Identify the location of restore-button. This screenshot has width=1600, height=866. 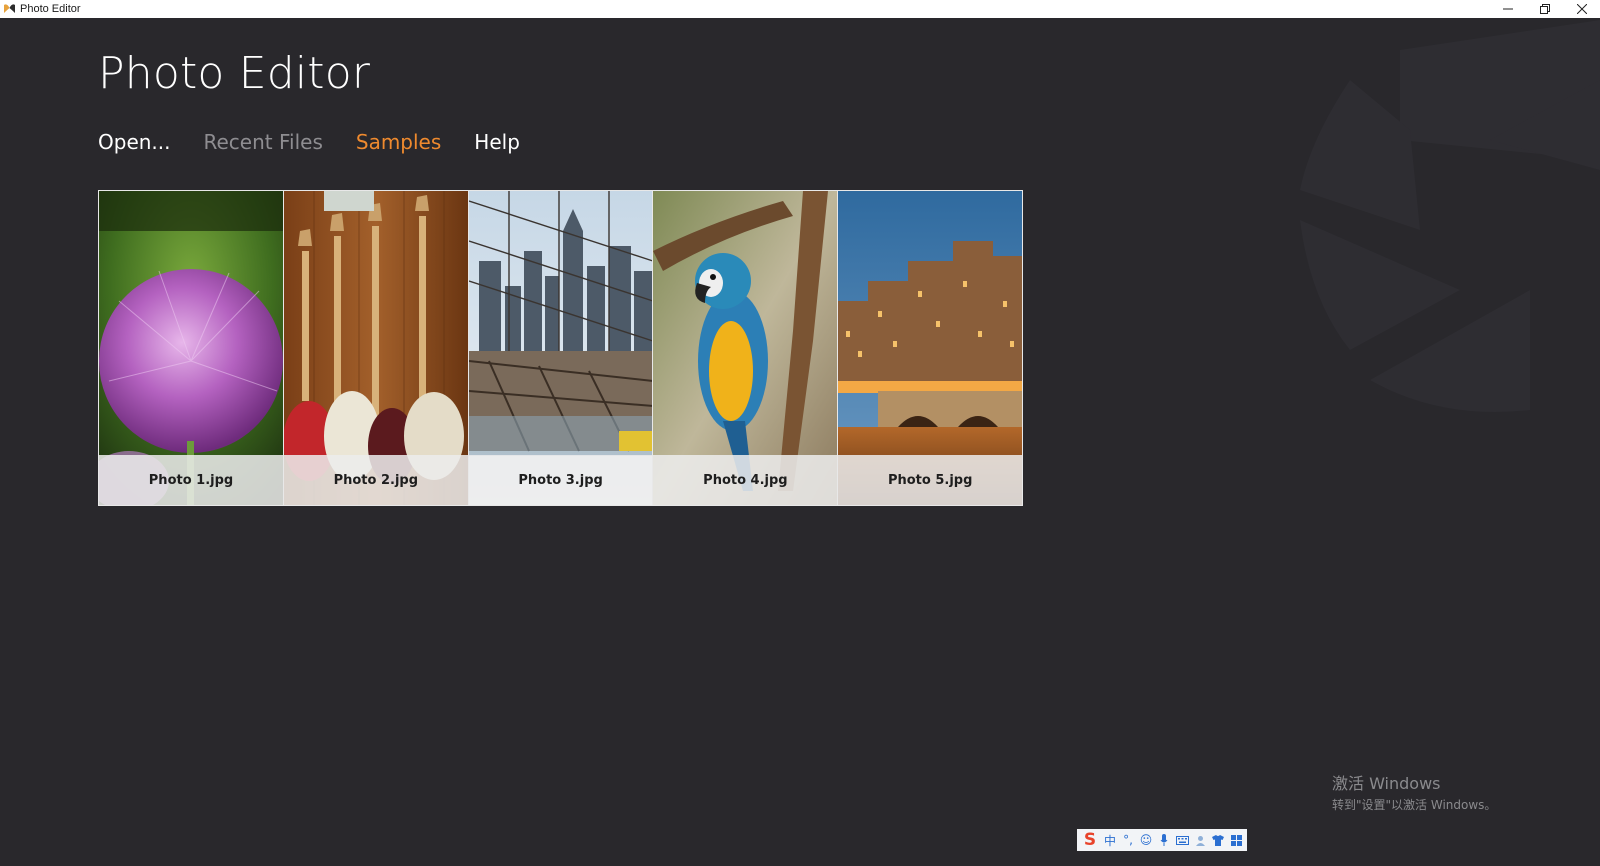
(1544, 9).